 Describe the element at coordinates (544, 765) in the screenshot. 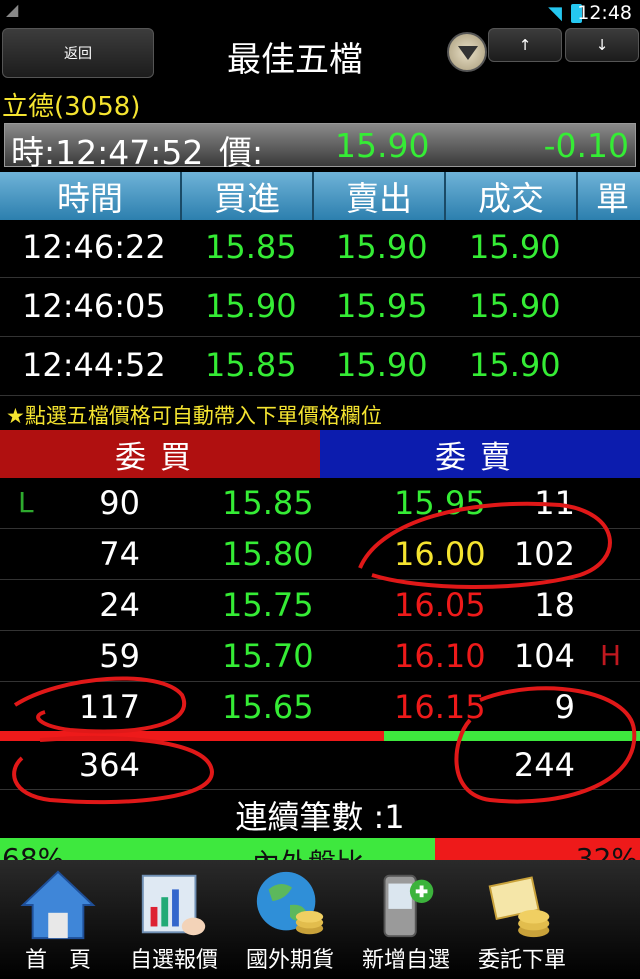

I see `total-ask-volume: 244` at that location.